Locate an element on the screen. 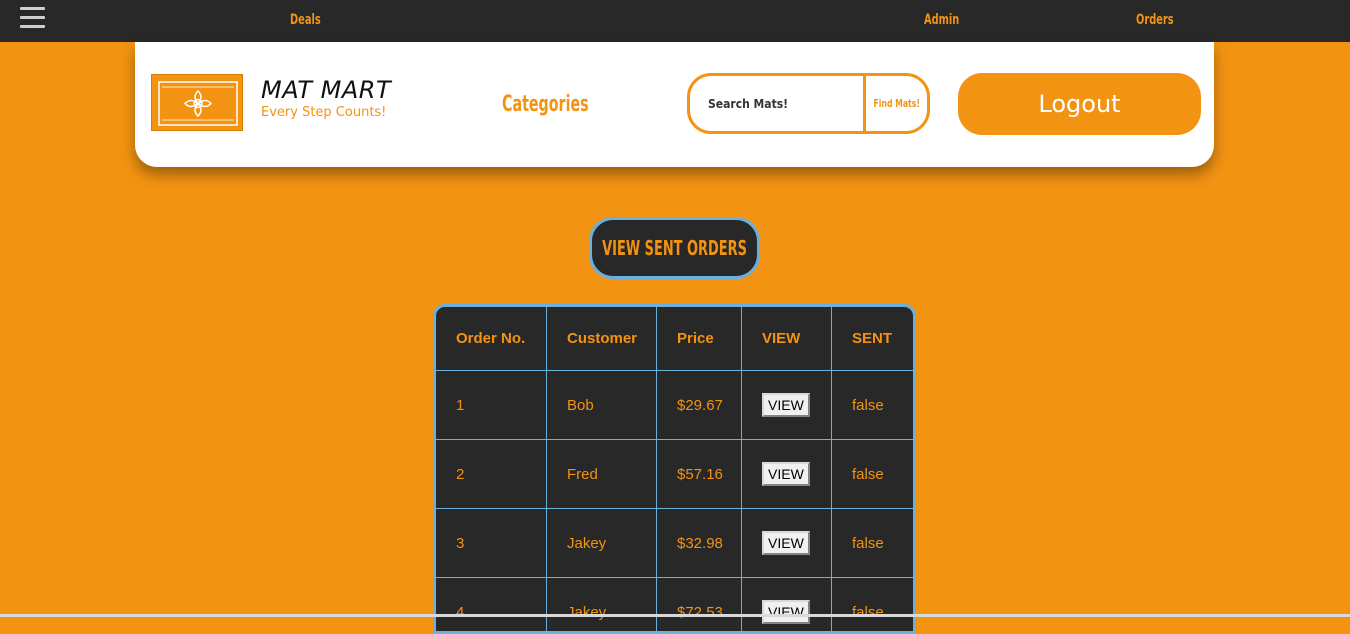 The width and height of the screenshot is (1350, 634). table-row: 1 Bob $29.67 VIEW false is located at coordinates (676, 405).